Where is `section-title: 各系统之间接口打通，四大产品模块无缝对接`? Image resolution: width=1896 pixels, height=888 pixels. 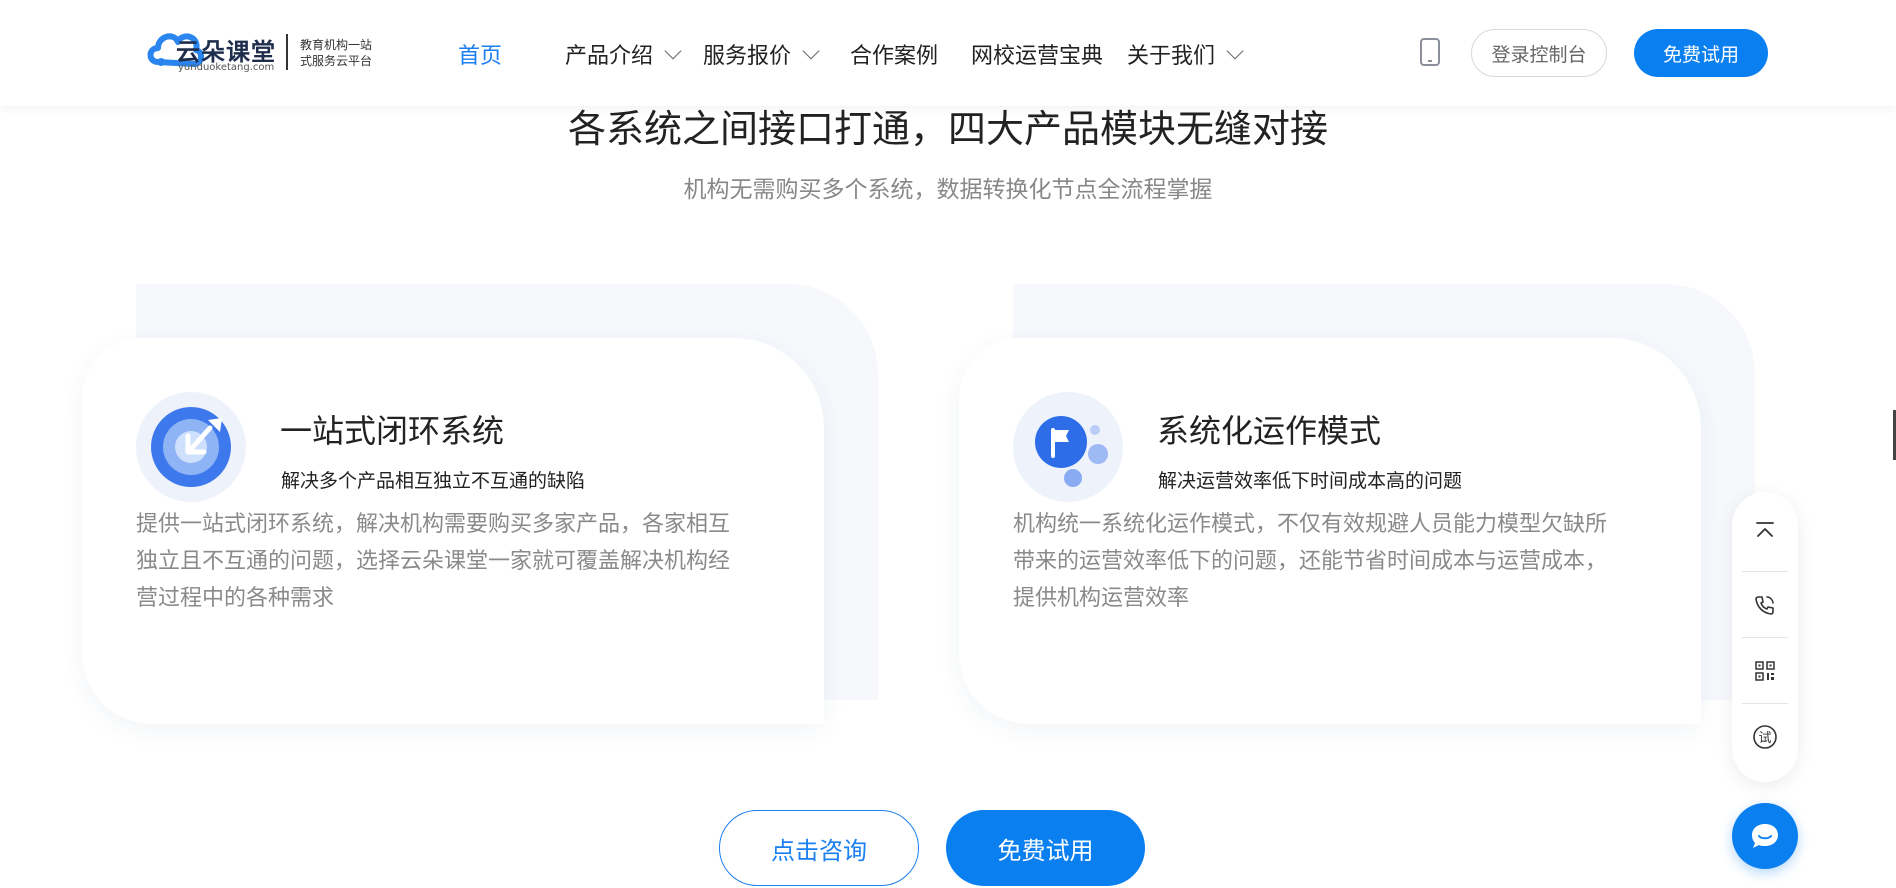
section-title: 各系统之间接口打通，四大产品模块无缝对接 is located at coordinates (947, 129).